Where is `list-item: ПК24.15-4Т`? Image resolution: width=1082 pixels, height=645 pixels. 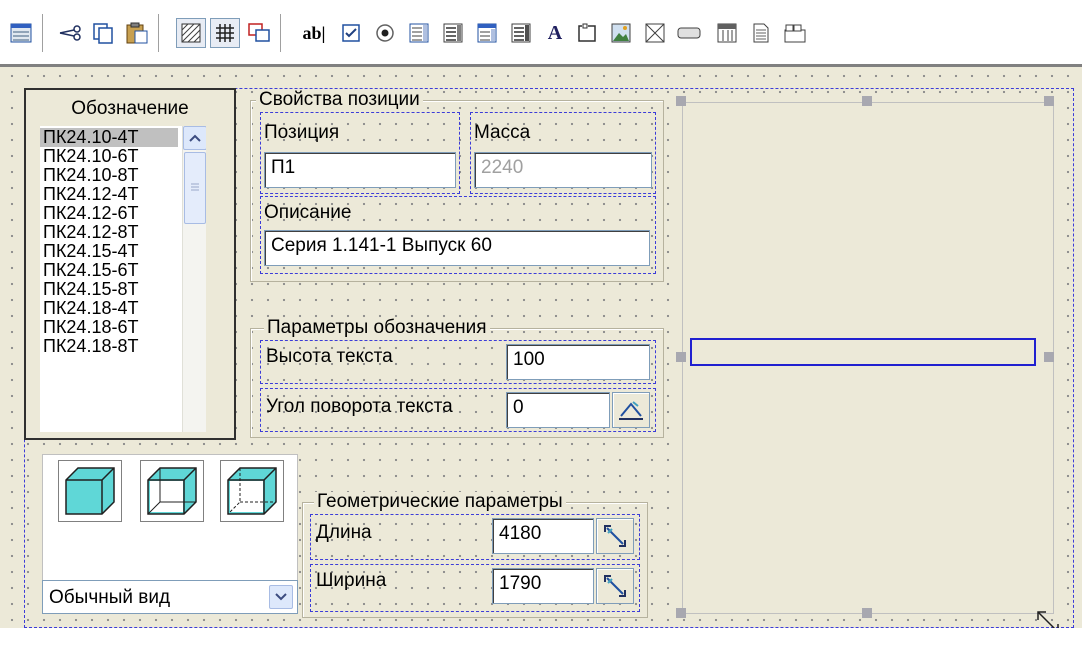 list-item: ПК24.15-4Т is located at coordinates (109, 251).